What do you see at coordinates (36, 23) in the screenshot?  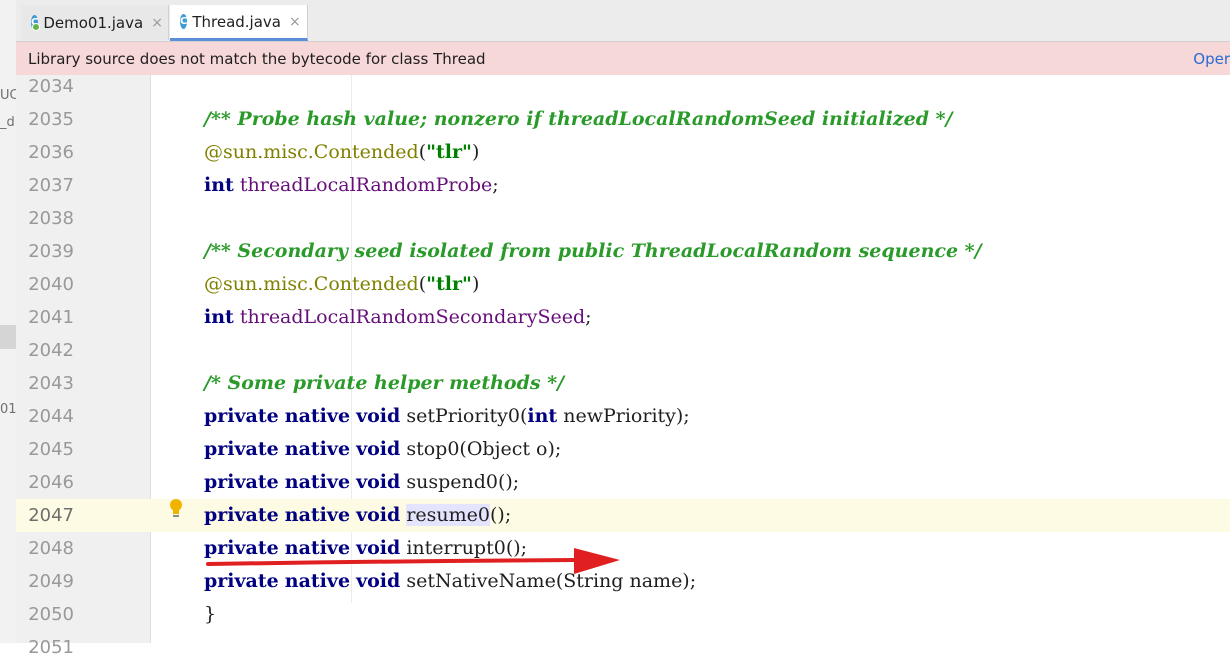 I see `java-class-icon: C` at bounding box center [36, 23].